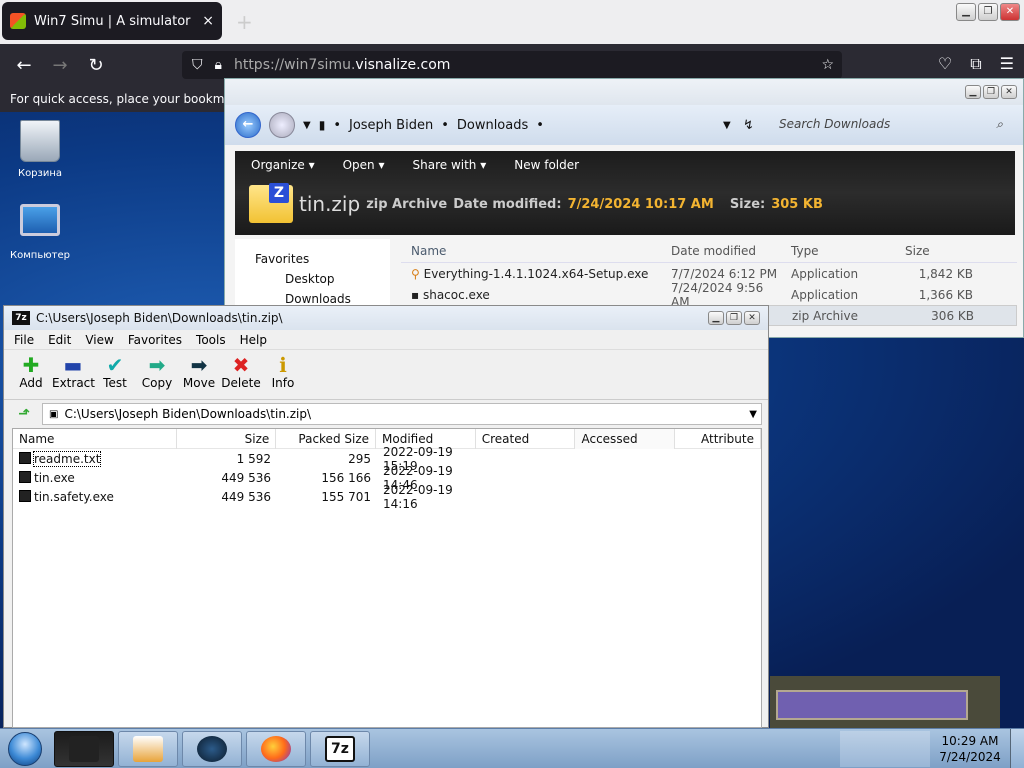  What do you see at coordinates (945, 64) in the screenshot?
I see `pocket-icon: ♡` at bounding box center [945, 64].